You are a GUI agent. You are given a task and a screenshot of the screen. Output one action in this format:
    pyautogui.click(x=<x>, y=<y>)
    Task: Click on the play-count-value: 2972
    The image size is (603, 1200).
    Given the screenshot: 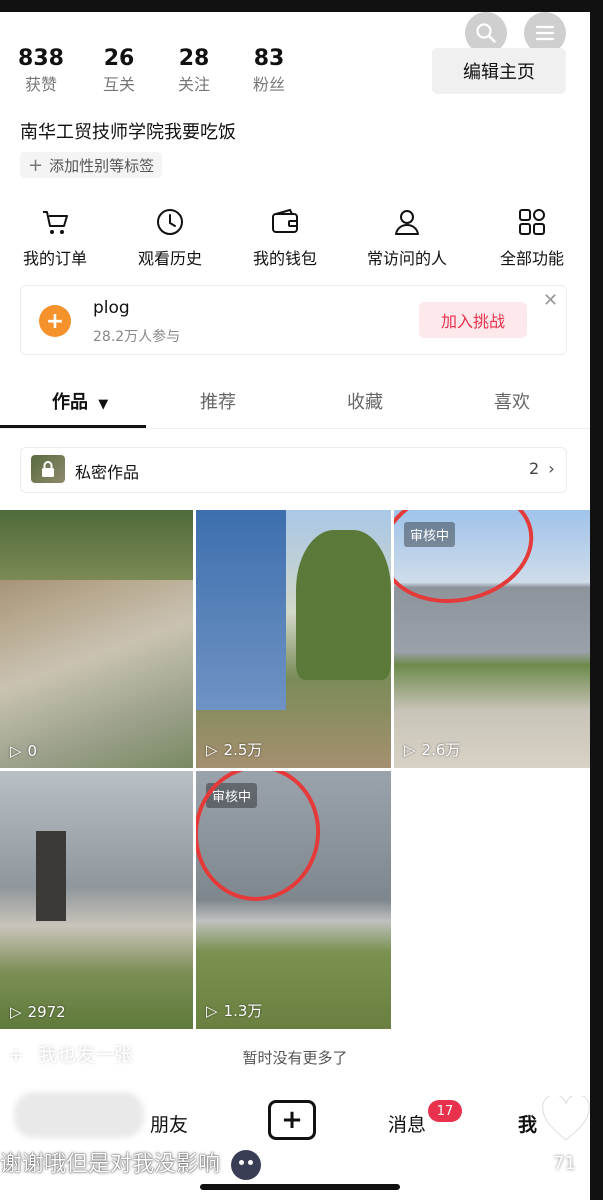 What is the action you would take?
    pyautogui.click(x=46, y=1012)
    